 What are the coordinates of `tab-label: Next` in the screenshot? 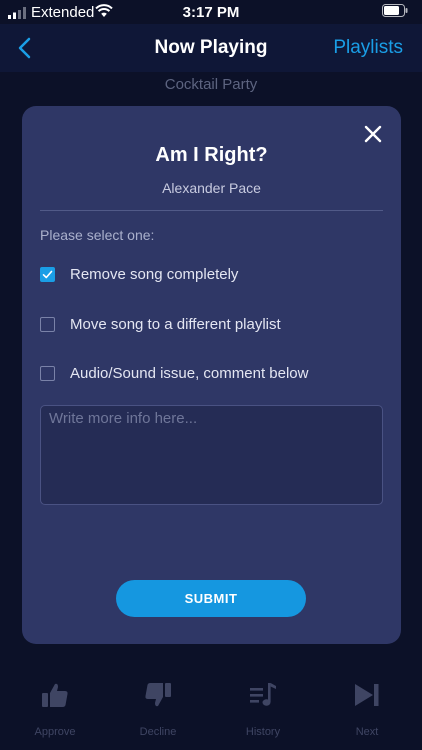 It's located at (367, 732).